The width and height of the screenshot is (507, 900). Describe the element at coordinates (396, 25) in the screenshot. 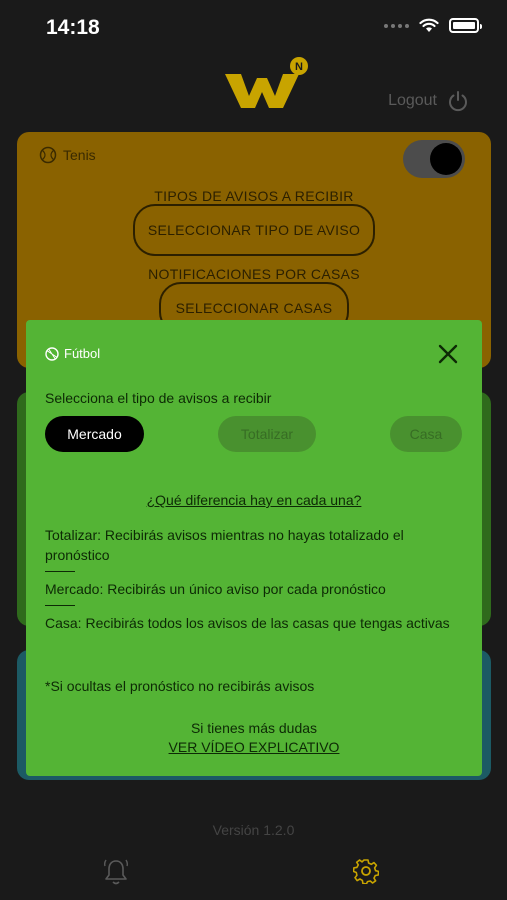

I see `cellular-signal-icon` at that location.